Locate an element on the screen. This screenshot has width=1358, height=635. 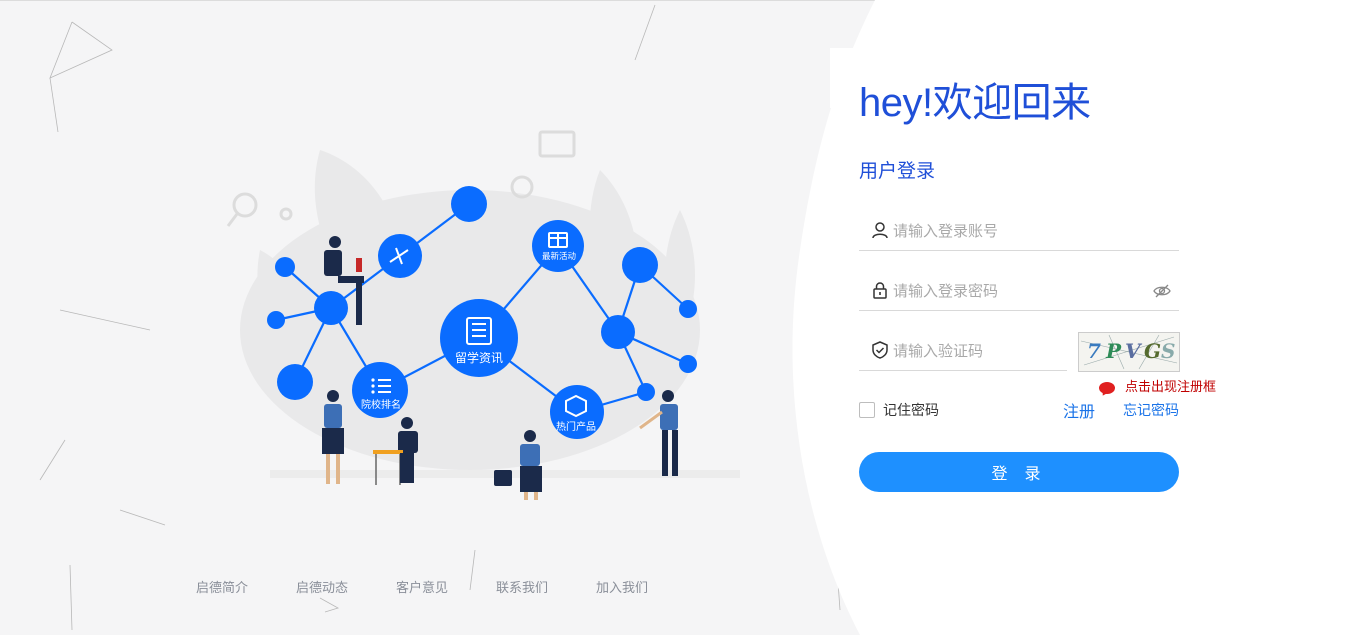
node-label-products: 热门产品 is located at coordinates (576, 426).